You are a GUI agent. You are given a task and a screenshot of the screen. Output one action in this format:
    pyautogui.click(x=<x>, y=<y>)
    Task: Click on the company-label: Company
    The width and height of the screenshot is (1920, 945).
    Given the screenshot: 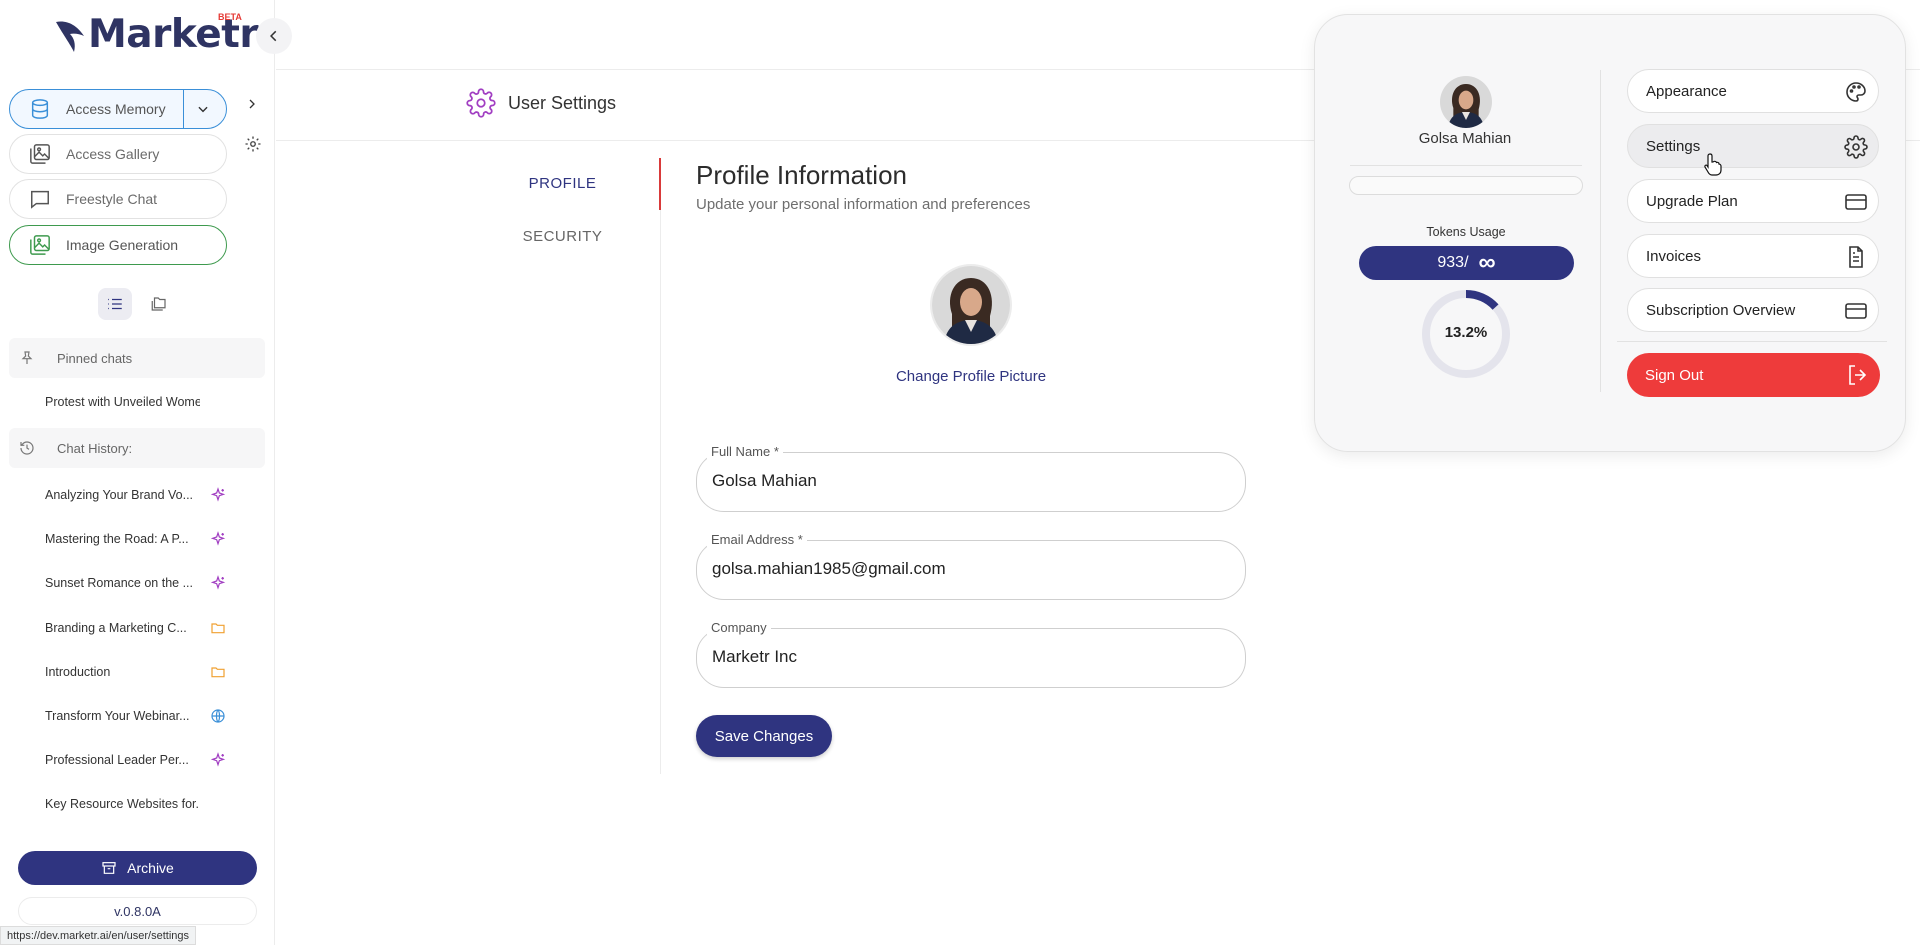 What is the action you would take?
    pyautogui.click(x=739, y=627)
    